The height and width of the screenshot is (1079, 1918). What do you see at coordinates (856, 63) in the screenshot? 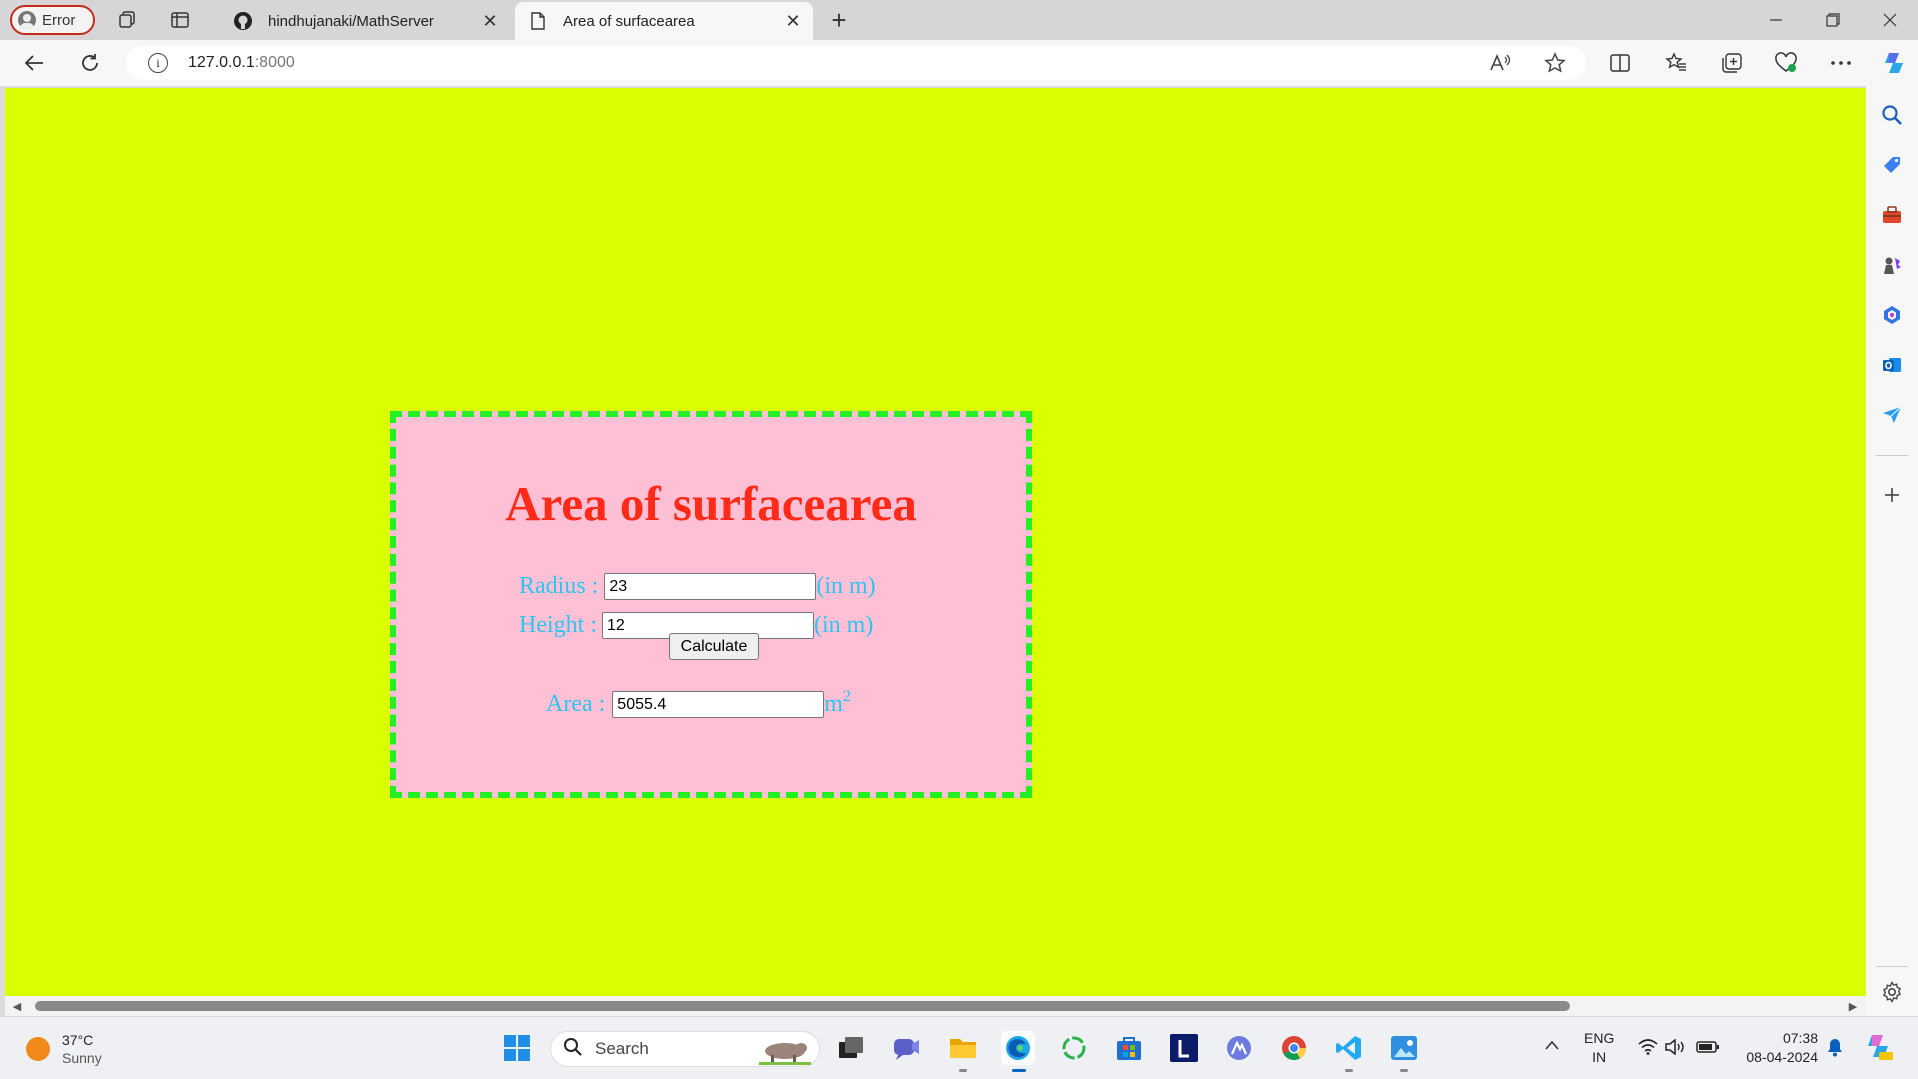
I see `address-bar: i 127.0.0.1:8000` at bounding box center [856, 63].